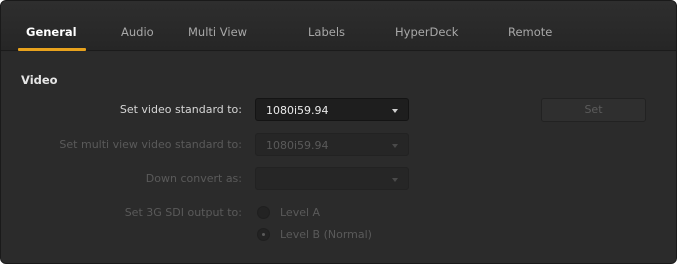  I want to click on multi-view-standard-select: 1080i59.94, so click(332, 144).